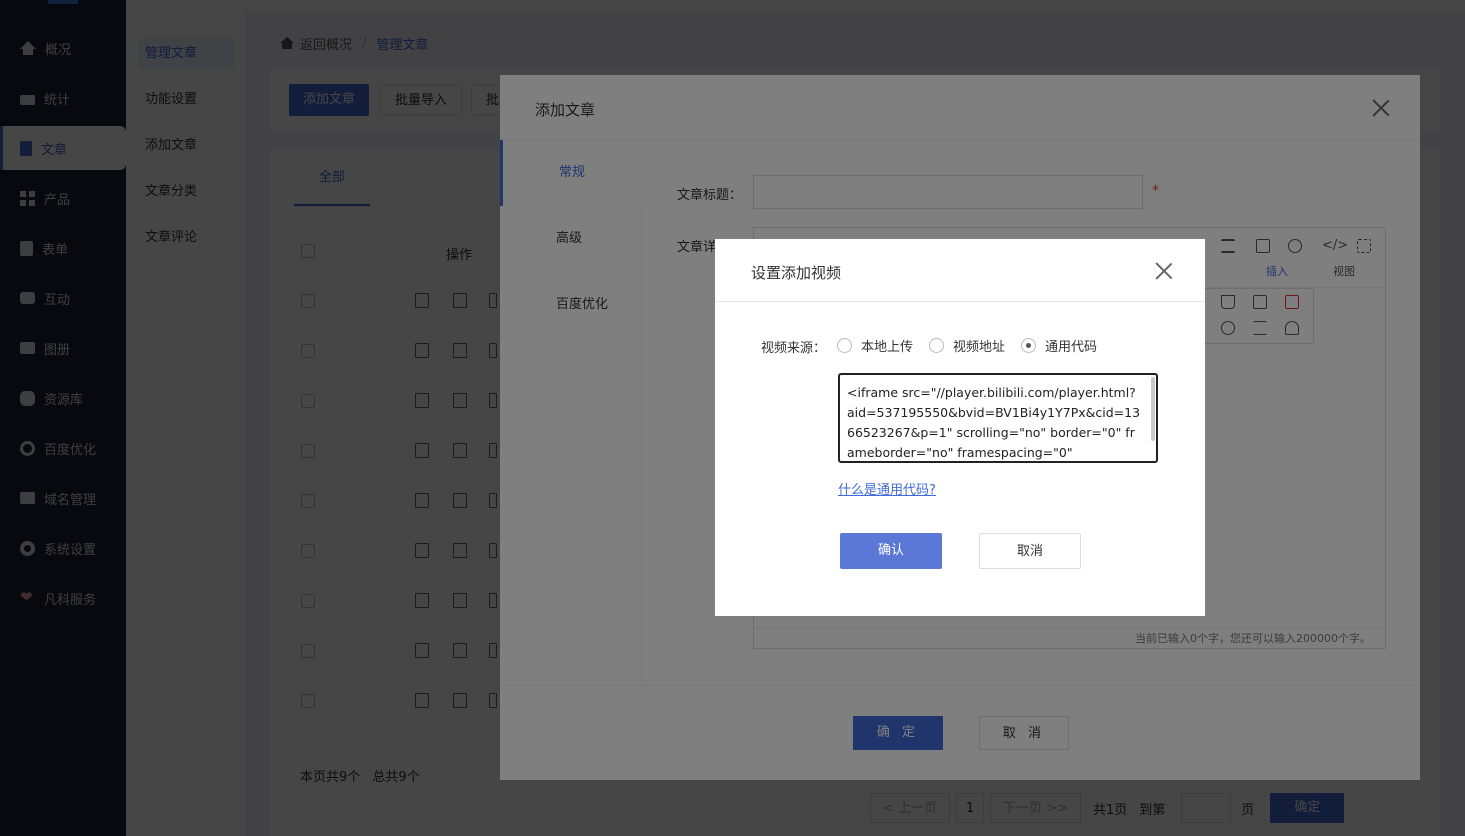 Image resolution: width=1465 pixels, height=836 pixels. I want to click on close-icon, so click(1164, 271).